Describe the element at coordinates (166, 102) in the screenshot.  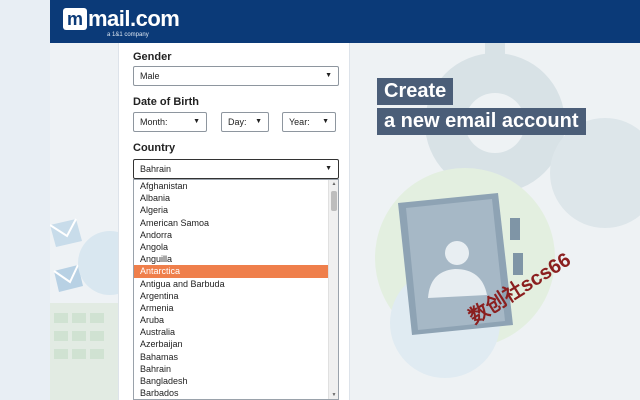
I see `date-of-birth-label: Date of Birth` at that location.